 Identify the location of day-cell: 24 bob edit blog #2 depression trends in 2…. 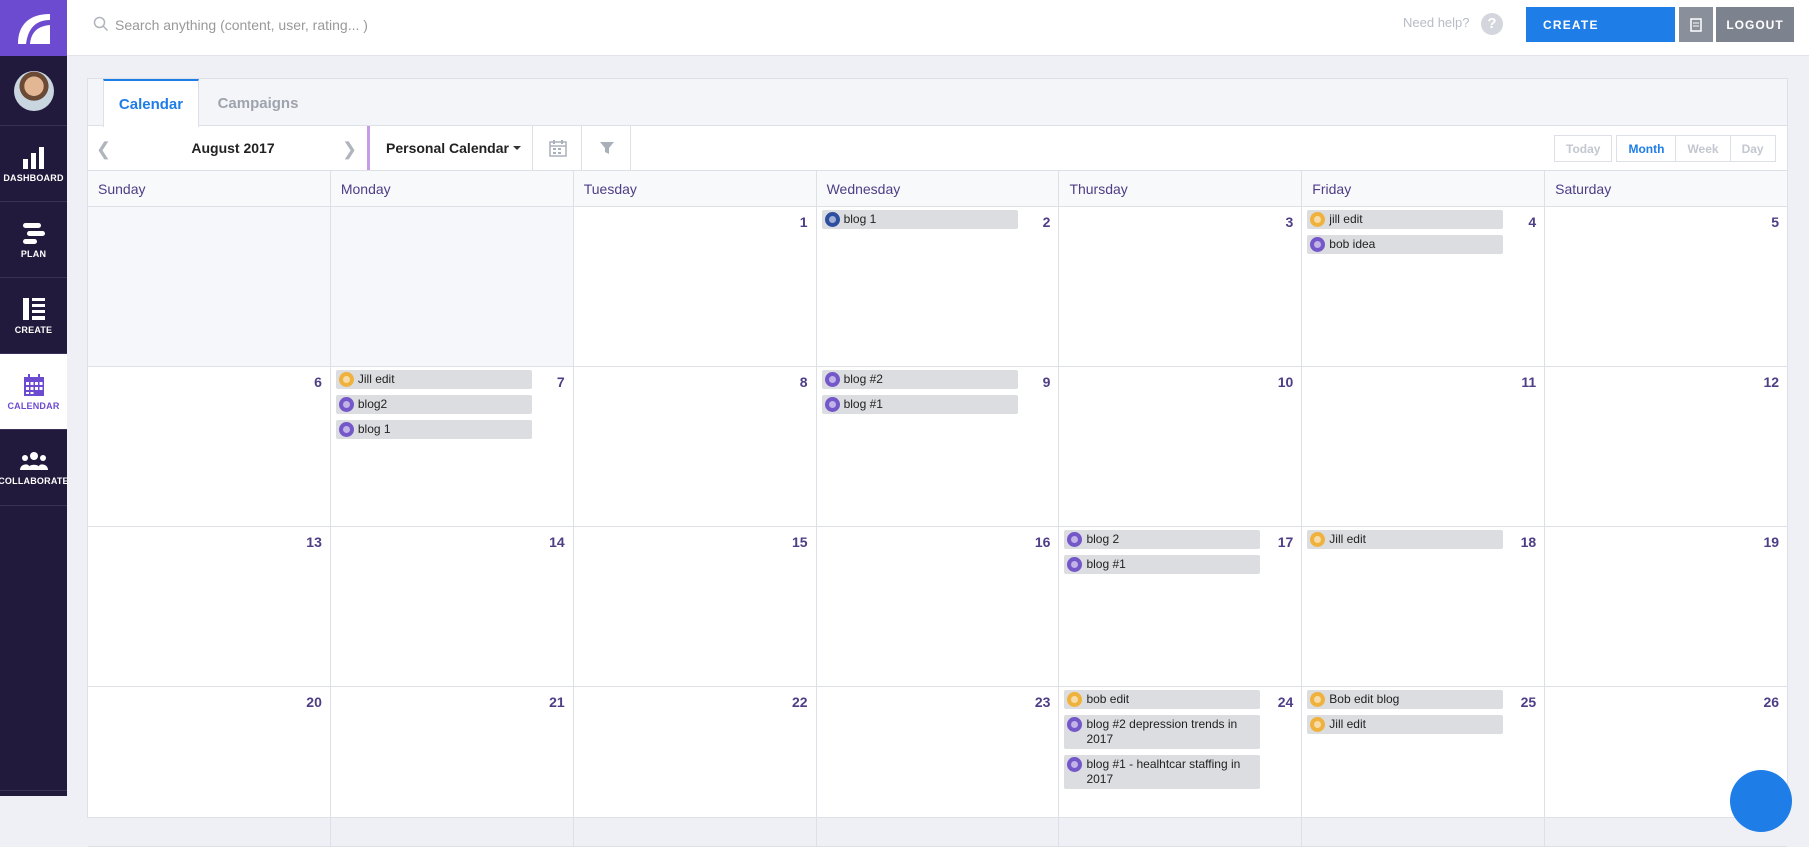
(1181, 766).